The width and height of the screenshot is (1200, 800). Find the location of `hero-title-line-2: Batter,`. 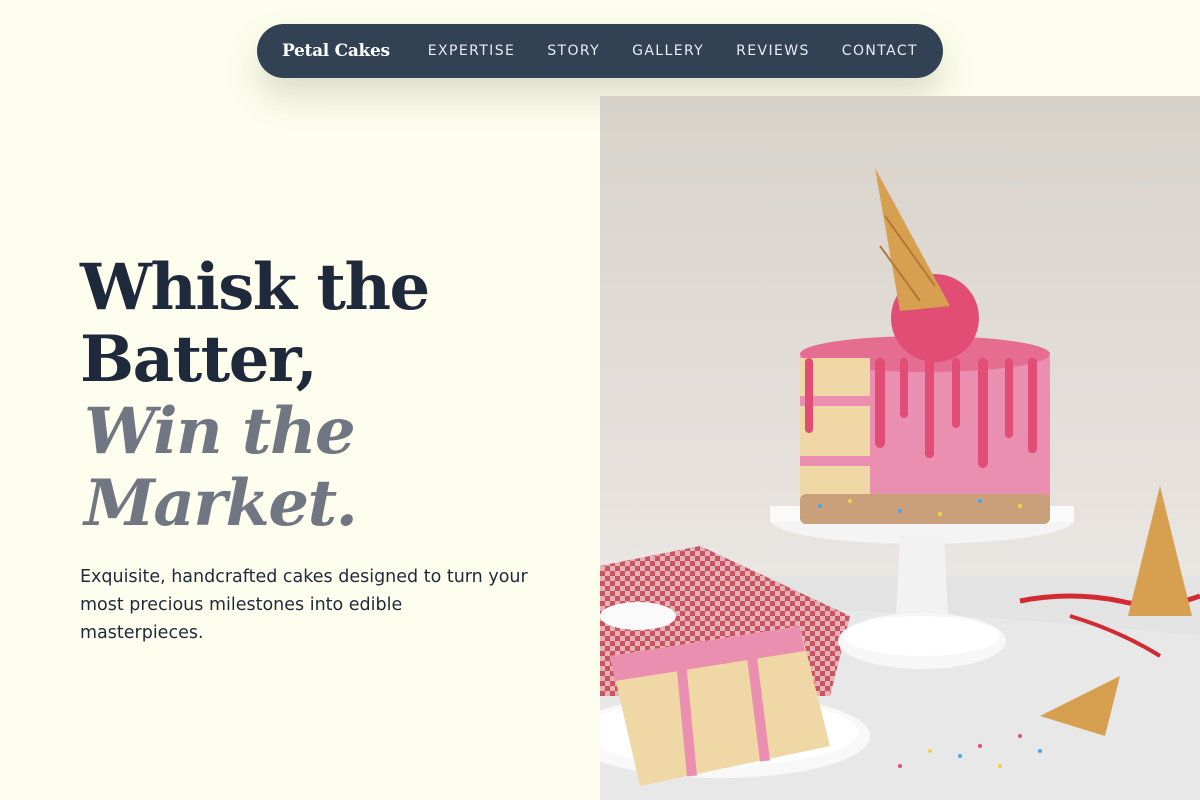

hero-title-line-2: Batter, is located at coordinates (199, 359).